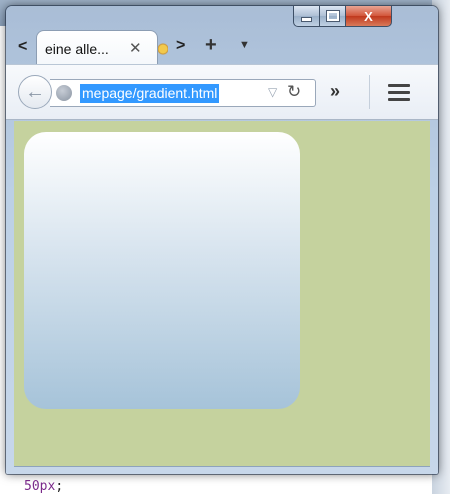  I want to click on url-bar: mepage/gradient.html ▽ ↻, so click(183, 93).